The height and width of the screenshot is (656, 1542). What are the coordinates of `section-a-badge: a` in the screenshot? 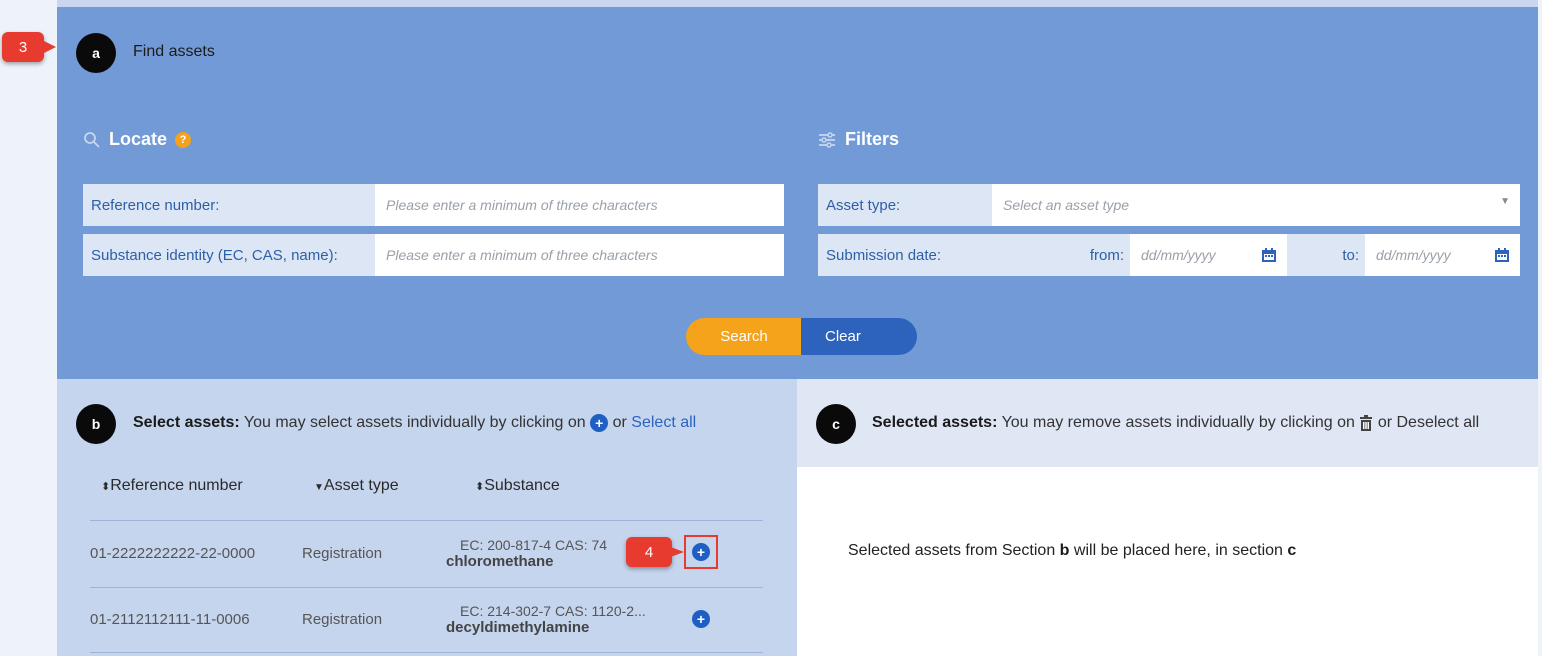 It's located at (96, 53).